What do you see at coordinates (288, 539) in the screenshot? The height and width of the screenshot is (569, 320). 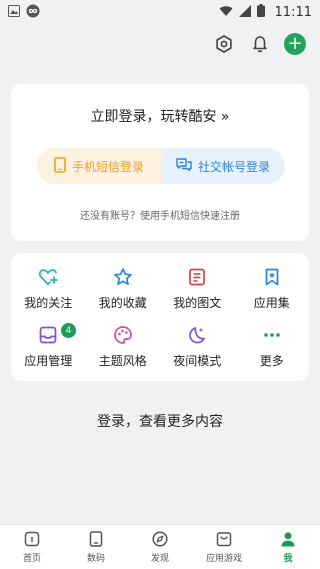 I see `person-icon` at bounding box center [288, 539].